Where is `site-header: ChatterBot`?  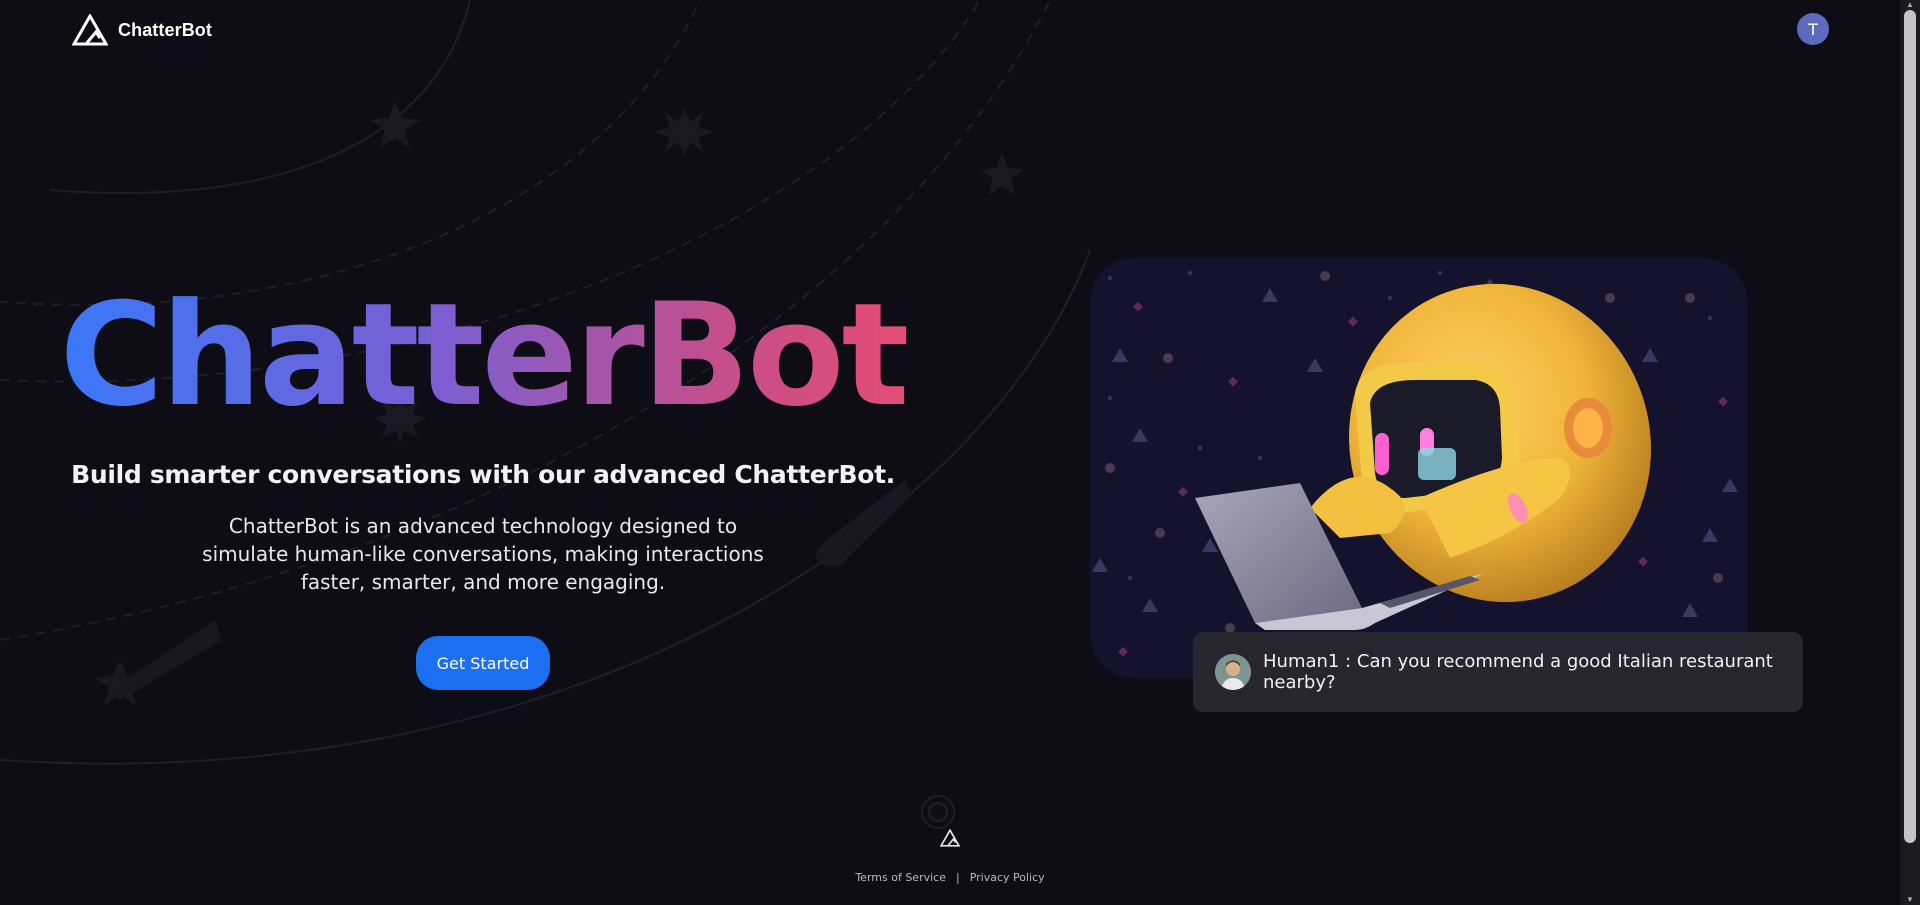 site-header: ChatterBot is located at coordinates (142, 30).